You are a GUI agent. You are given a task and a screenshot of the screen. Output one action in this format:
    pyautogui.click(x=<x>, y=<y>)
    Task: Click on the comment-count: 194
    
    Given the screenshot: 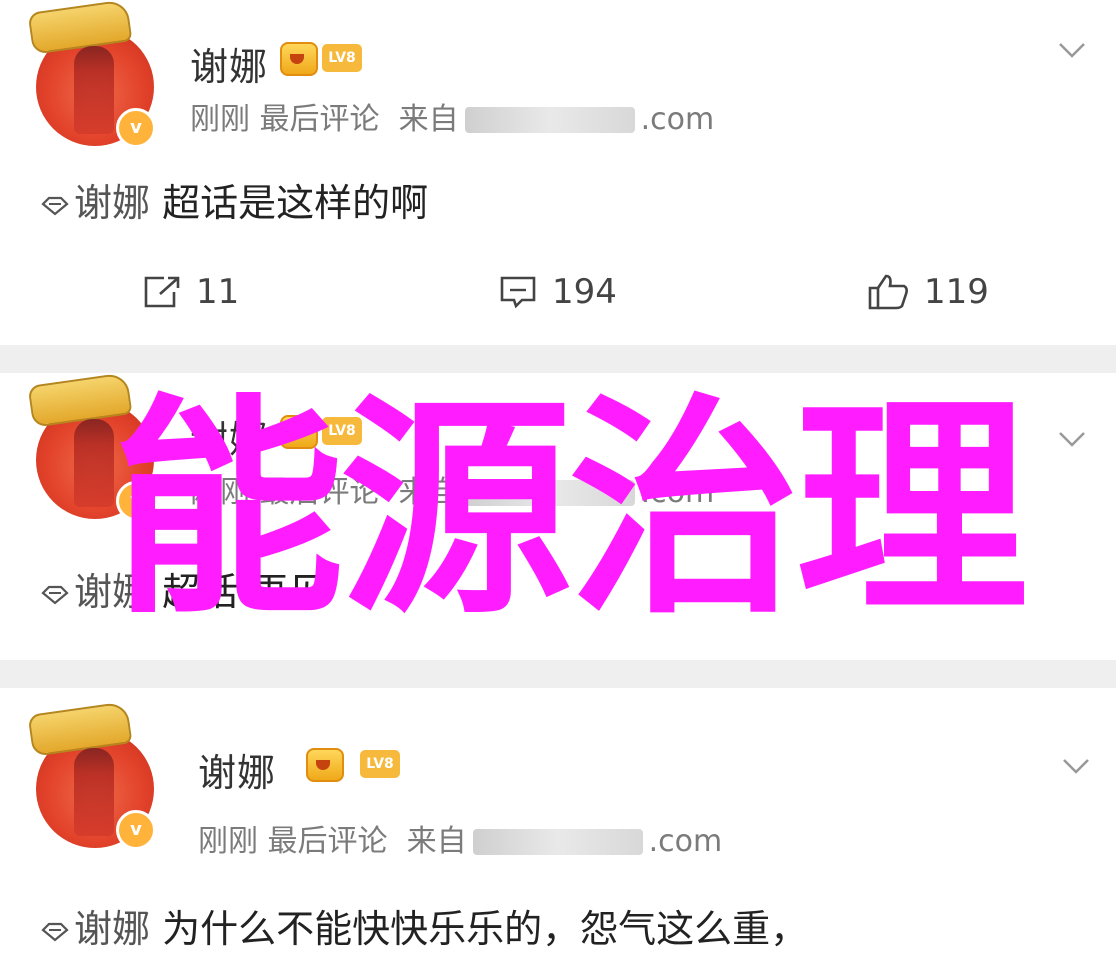 What is the action you would take?
    pyautogui.click(x=584, y=292)
    